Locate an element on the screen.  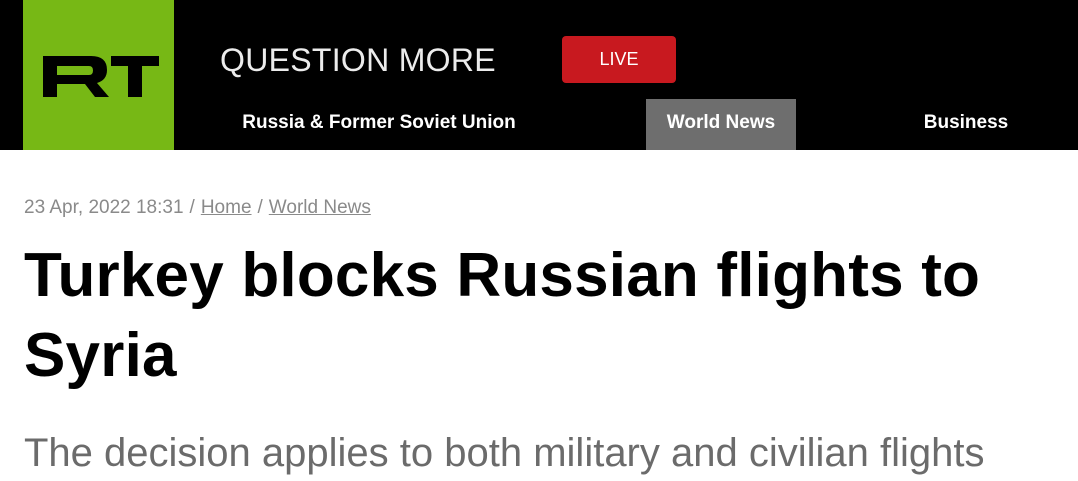
breadcrumb: 23 Apr, 2022 18:31/Home / World News is located at coordinates (197, 208).